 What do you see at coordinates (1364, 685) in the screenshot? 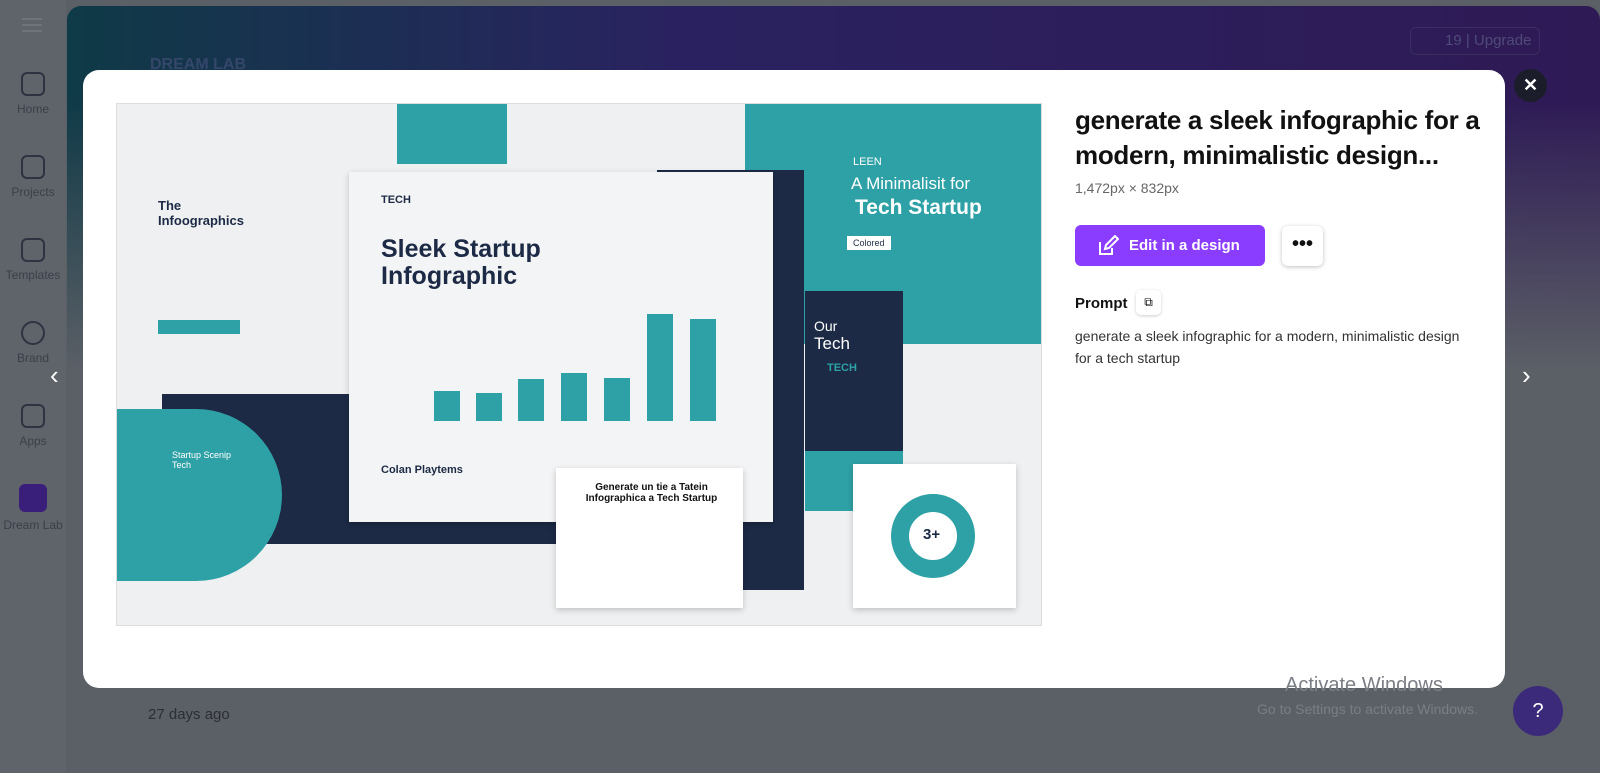
I see `windows-activation-title: Activate Windows` at bounding box center [1364, 685].